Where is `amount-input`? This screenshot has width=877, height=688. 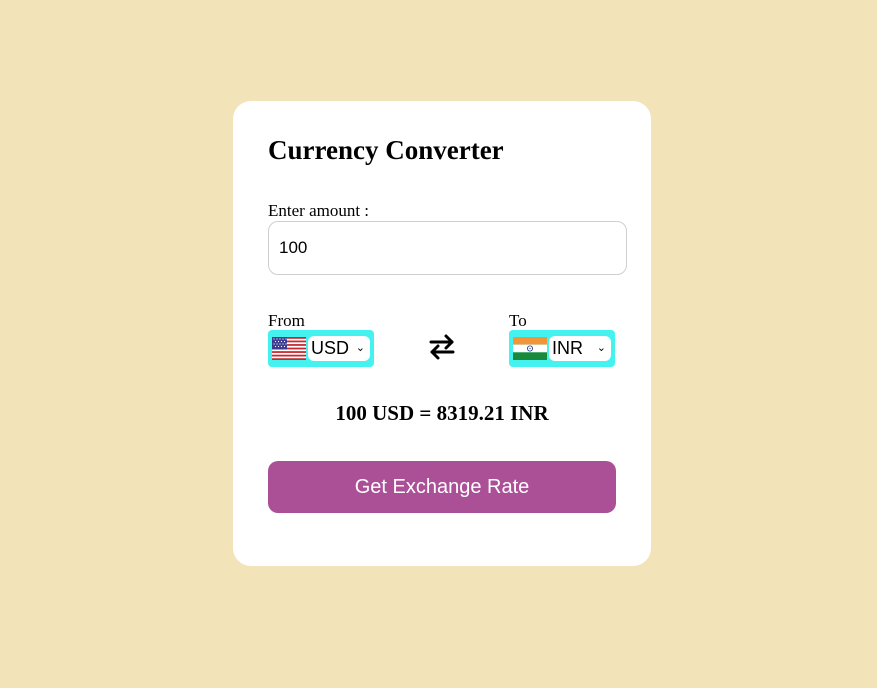 amount-input is located at coordinates (447, 248).